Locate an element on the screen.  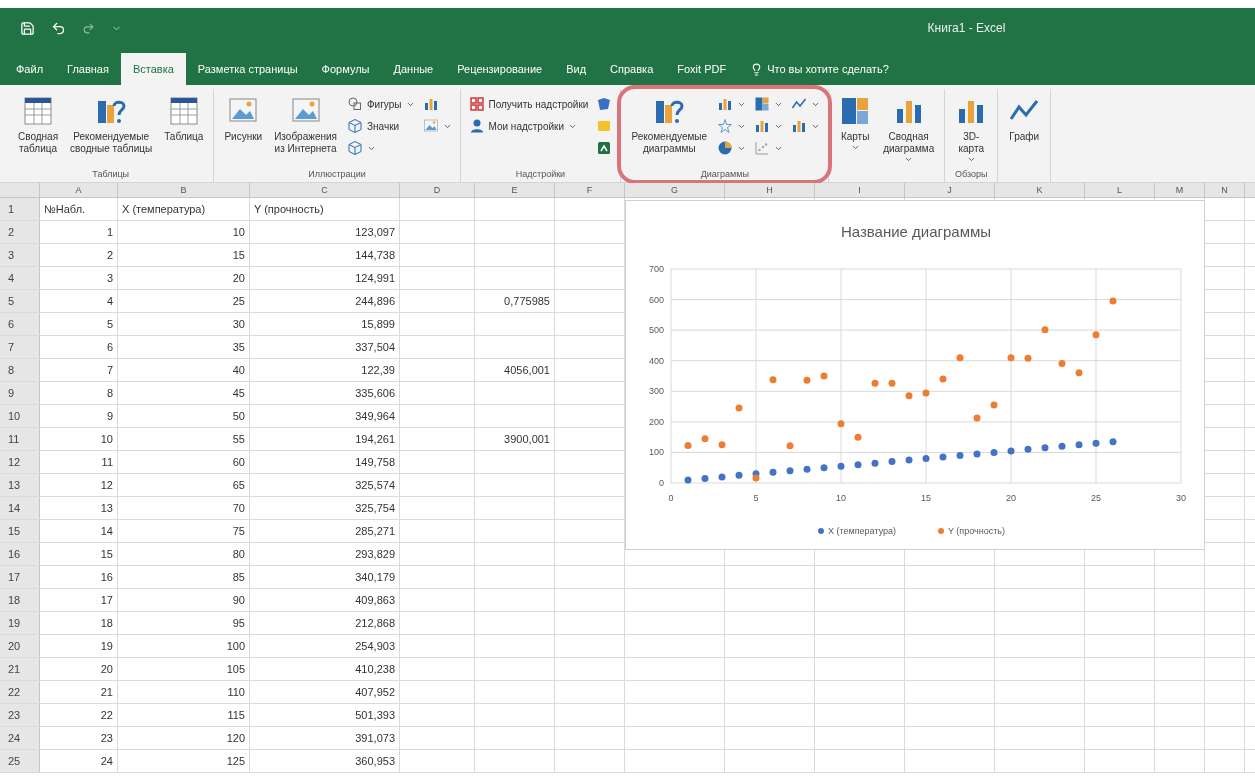
table-cell-text: 285,271 is located at coordinates (375, 531).